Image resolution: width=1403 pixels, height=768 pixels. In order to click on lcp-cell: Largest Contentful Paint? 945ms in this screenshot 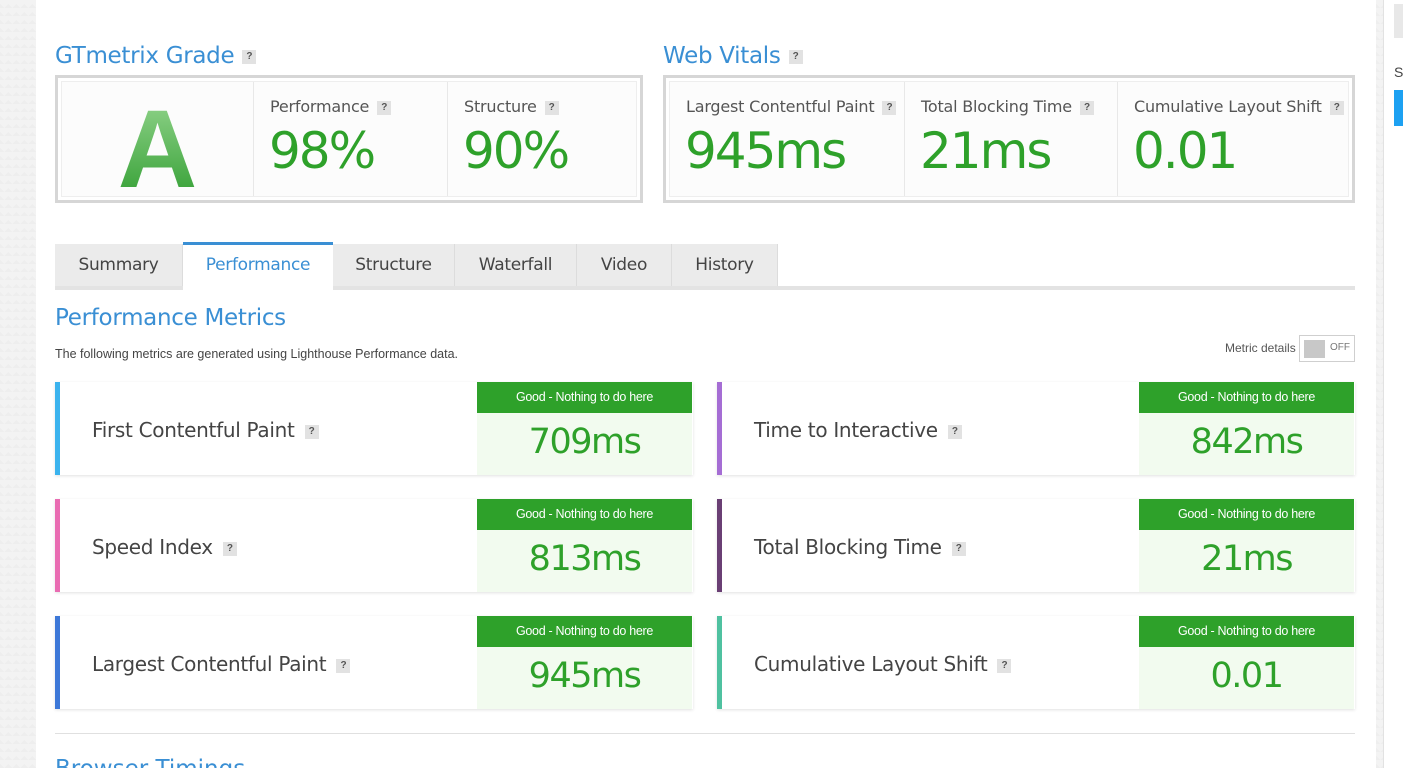, I will do `click(787, 139)`.